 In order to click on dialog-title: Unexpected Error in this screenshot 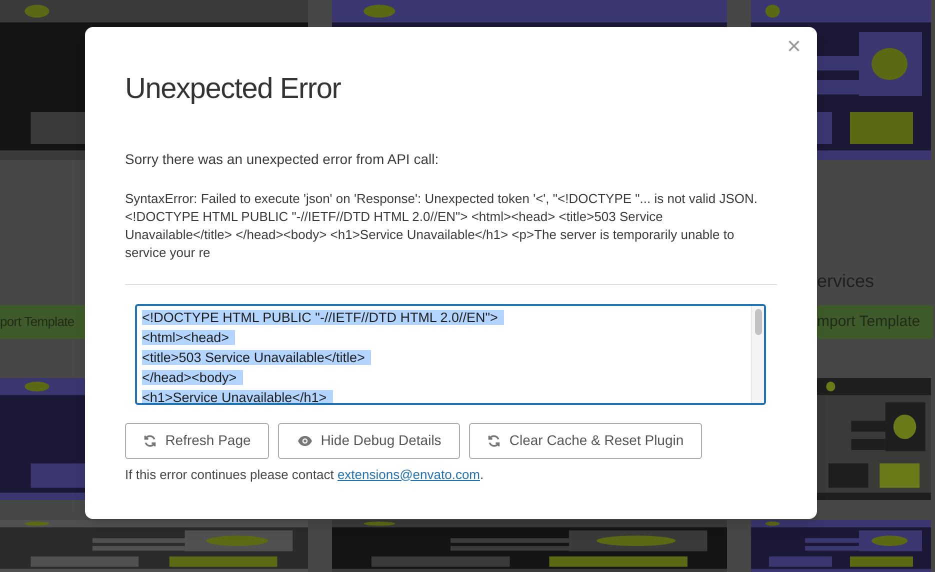, I will do `click(233, 89)`.